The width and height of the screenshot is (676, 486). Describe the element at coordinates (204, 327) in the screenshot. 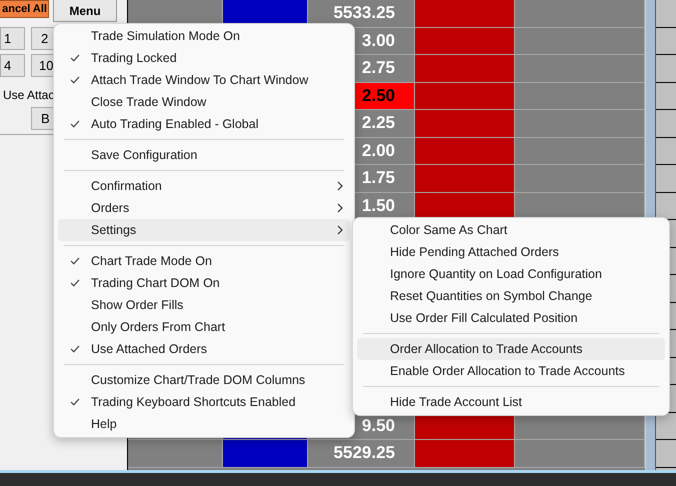

I see `menu-item: Only Orders From Chart` at that location.